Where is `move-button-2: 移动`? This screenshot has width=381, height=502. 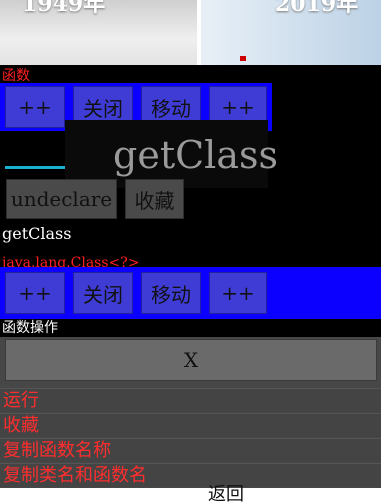 move-button-2: 移动 is located at coordinates (171, 293).